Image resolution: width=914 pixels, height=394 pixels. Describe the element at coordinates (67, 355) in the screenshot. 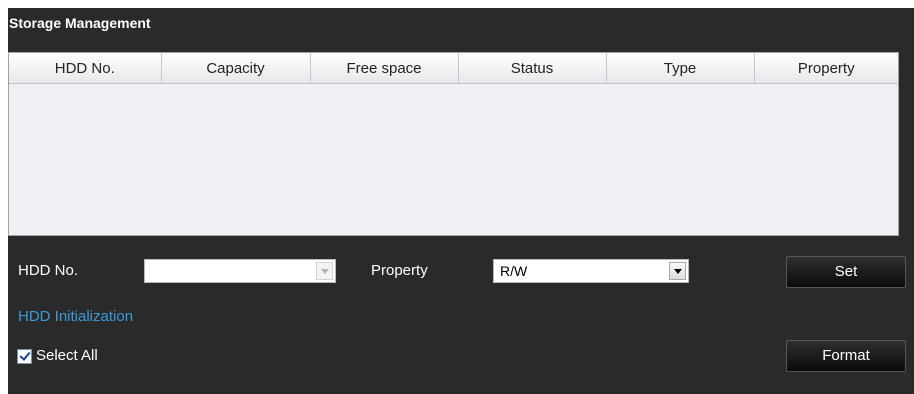

I see `select-all-label: Select All` at that location.